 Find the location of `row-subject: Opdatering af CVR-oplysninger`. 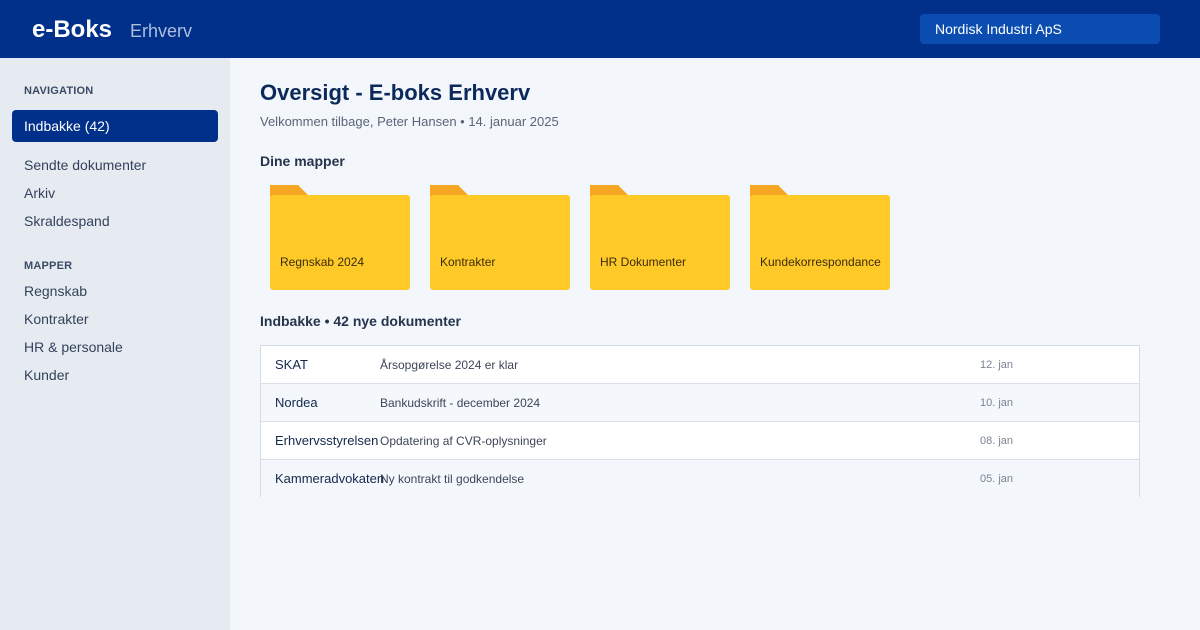

row-subject: Opdatering af CVR-oplysninger is located at coordinates (463, 441).